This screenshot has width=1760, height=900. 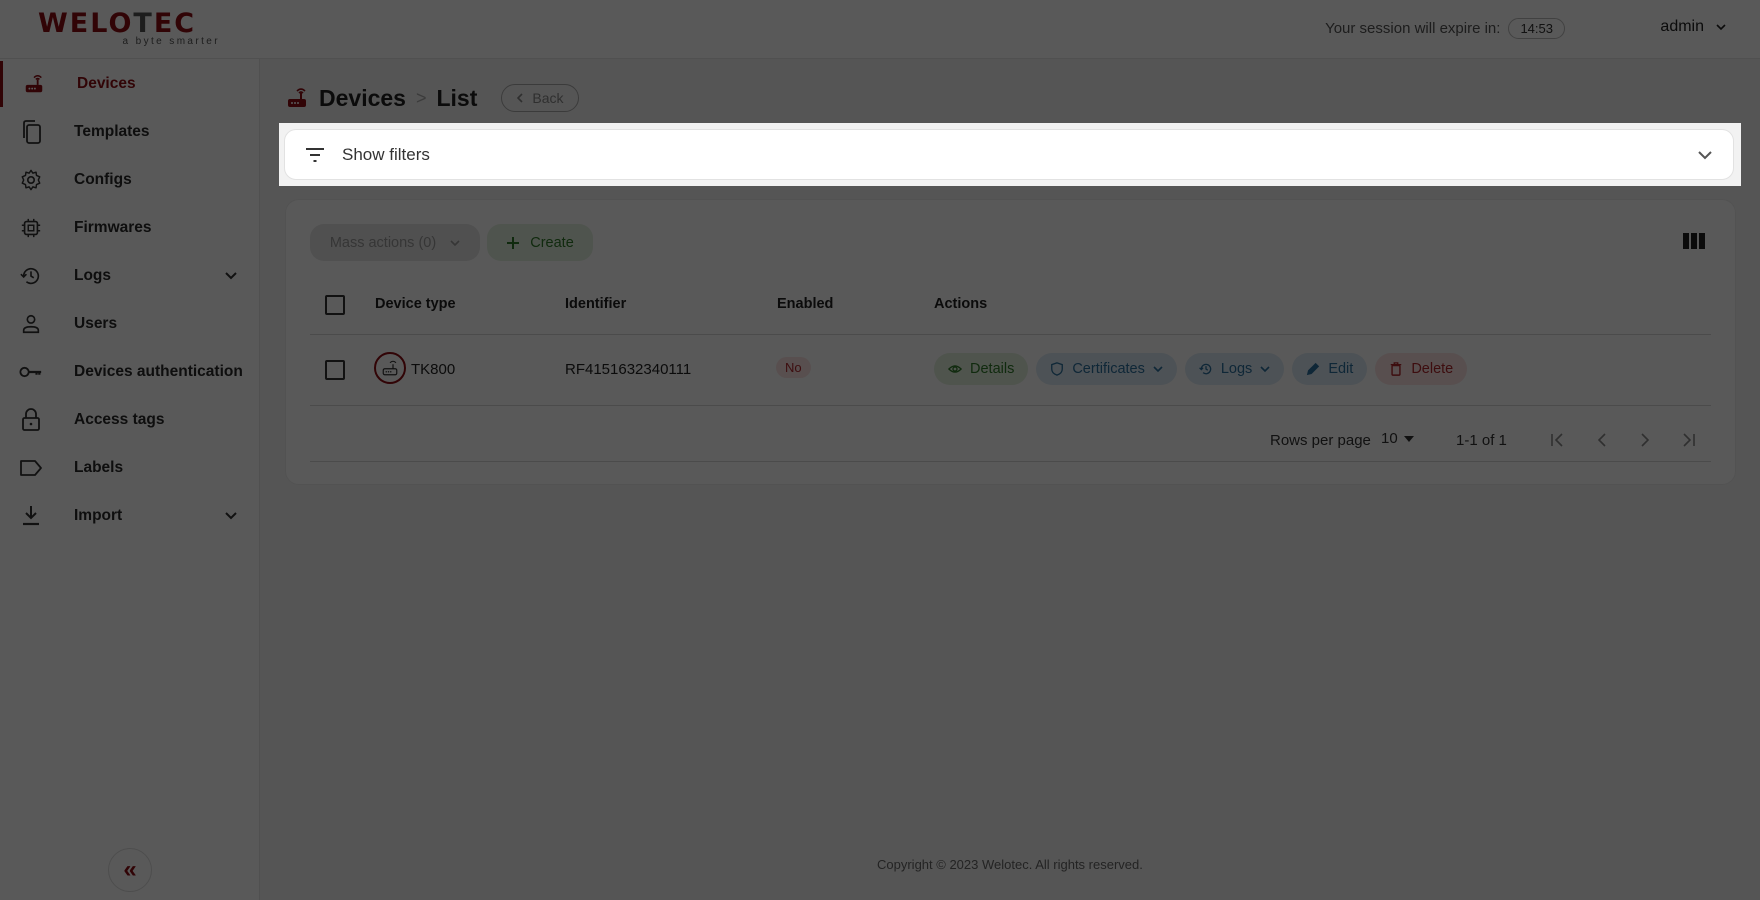 I want to click on device-type-cell: TK800, so click(x=433, y=369).